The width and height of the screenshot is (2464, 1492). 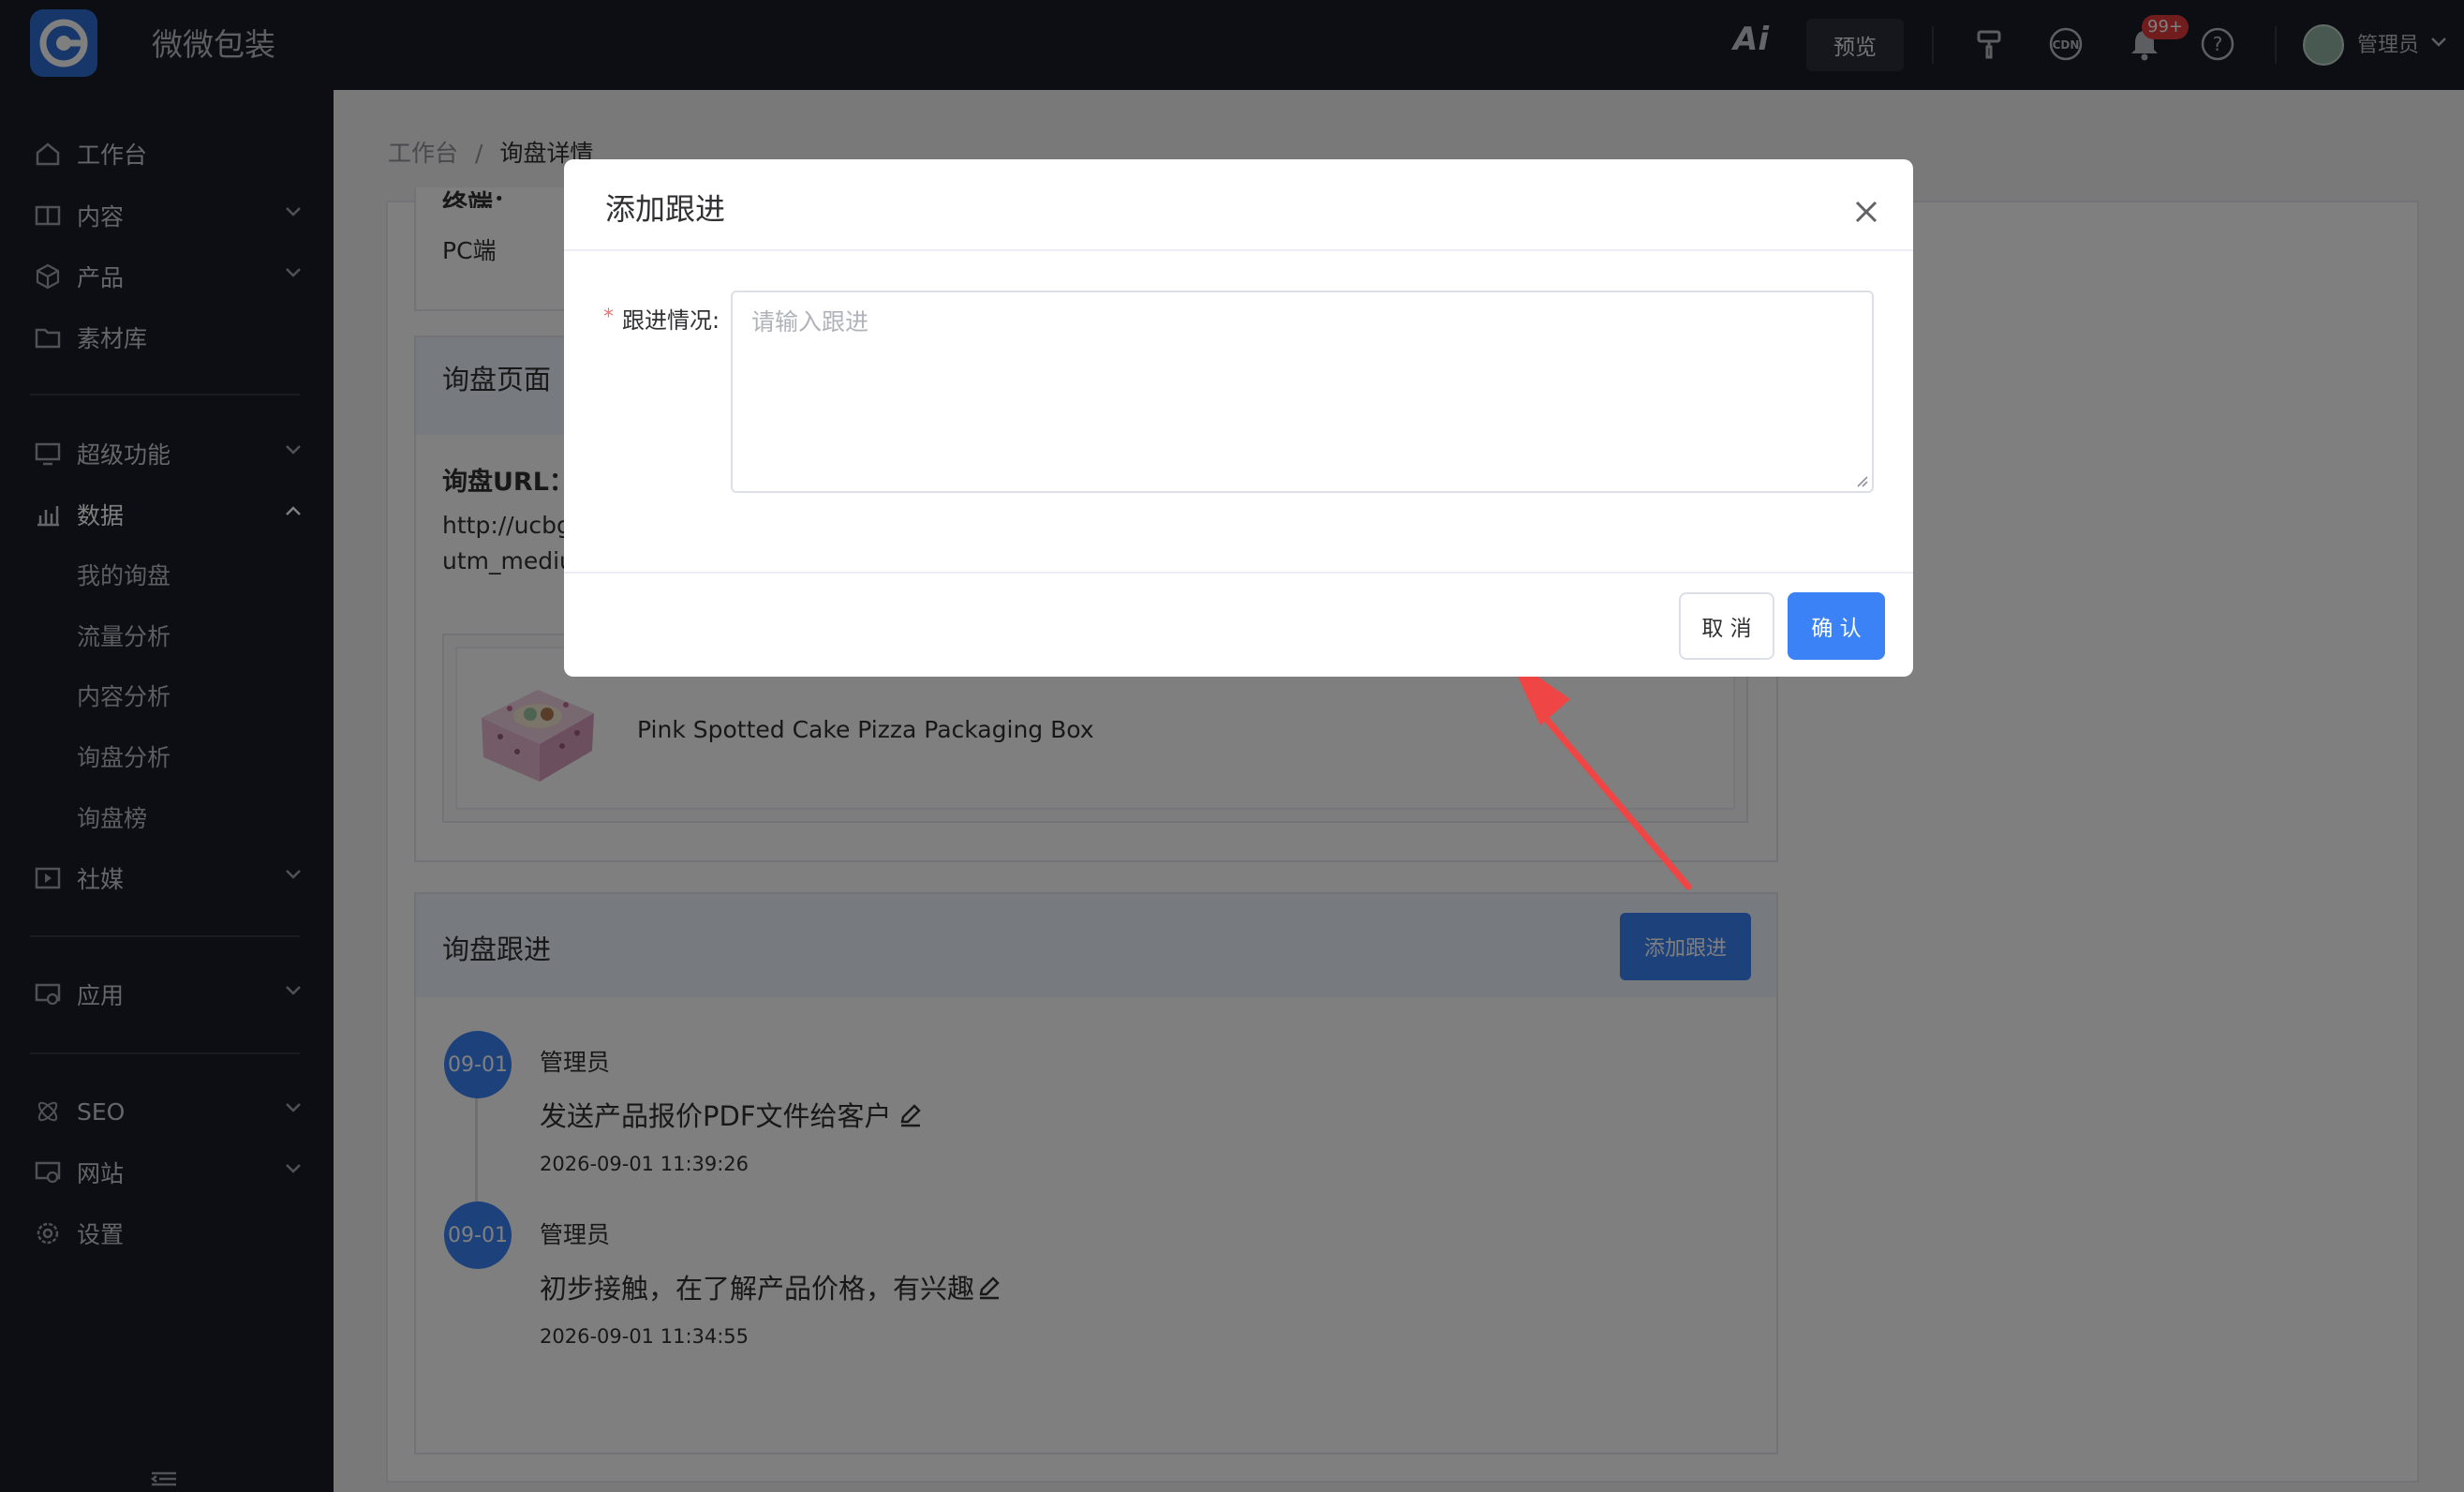 I want to click on resize-handle-icon, so click(x=1862, y=481).